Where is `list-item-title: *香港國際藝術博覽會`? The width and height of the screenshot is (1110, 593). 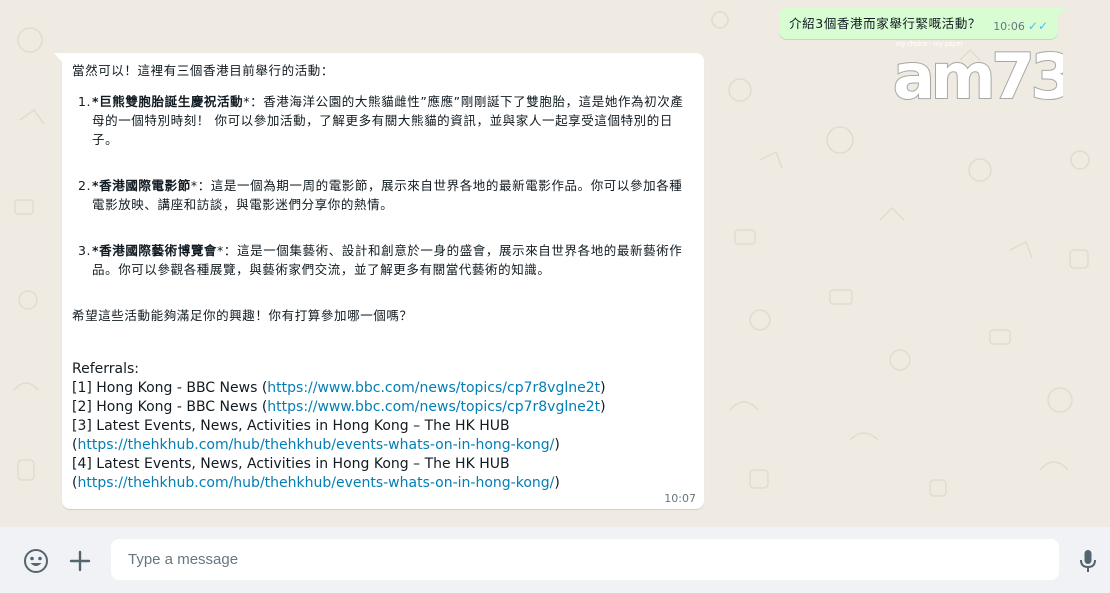 list-item-title: *香港國際藝術博覽會 is located at coordinates (155, 250).